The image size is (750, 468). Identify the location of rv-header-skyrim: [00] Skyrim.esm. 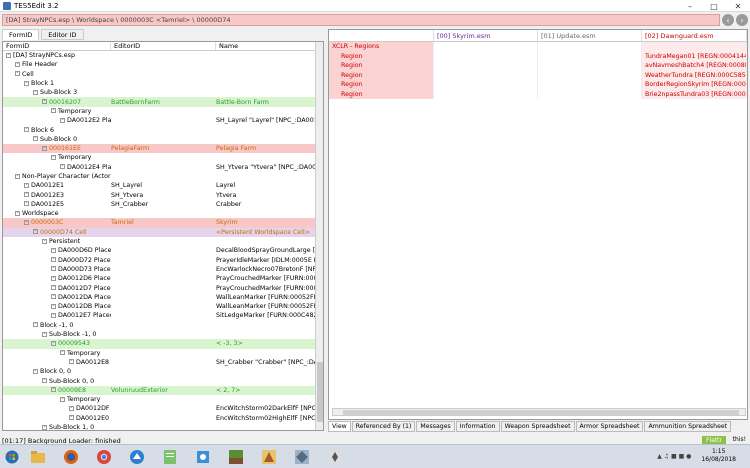
(486, 35).